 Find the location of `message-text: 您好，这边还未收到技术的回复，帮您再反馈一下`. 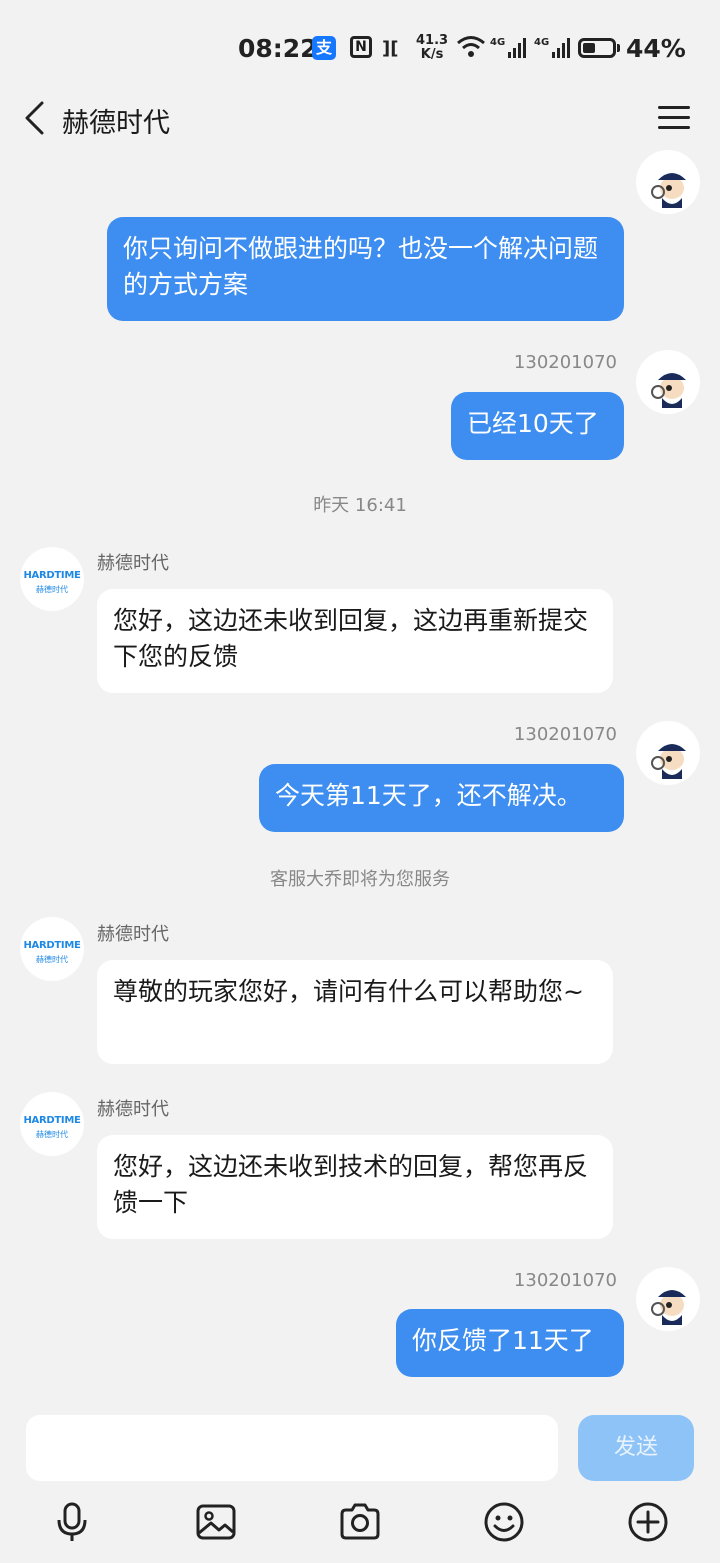

message-text: 您好，这边还未收到技术的回复，帮您再反馈一下 is located at coordinates (351, 1184).